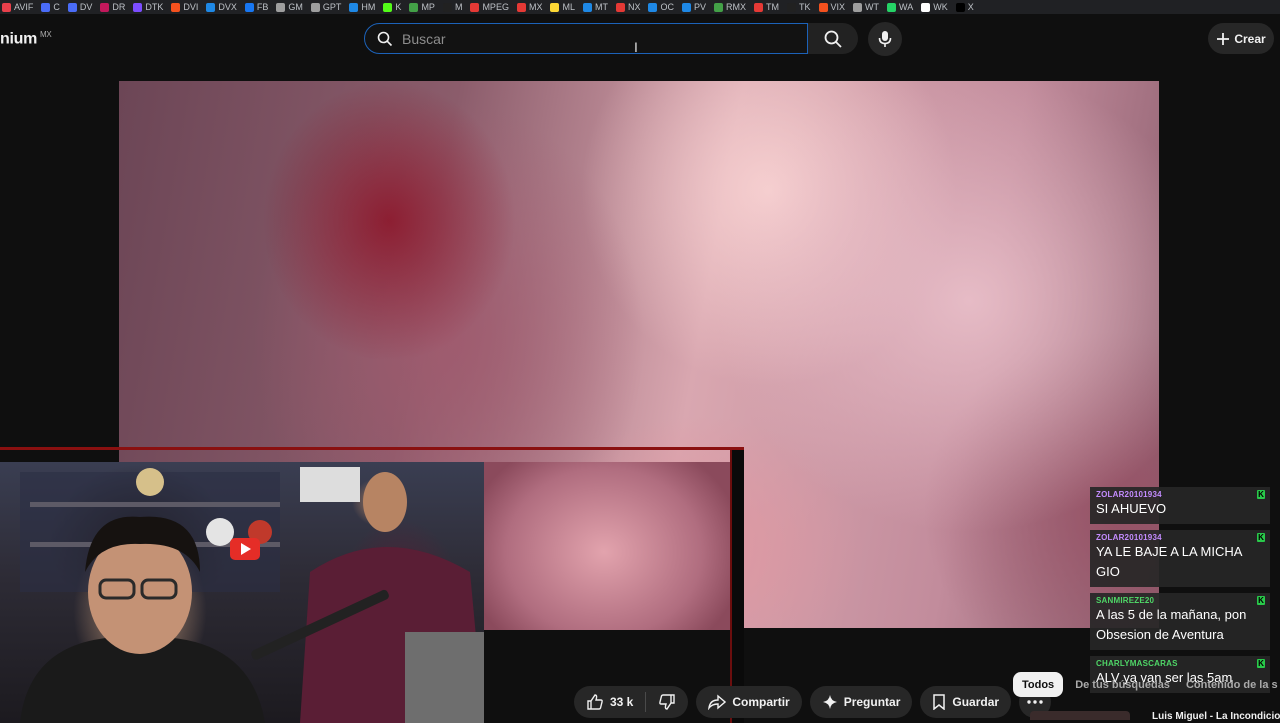  Describe the element at coordinates (872, 7) in the screenshot. I see `bookmark-label: WT` at that location.